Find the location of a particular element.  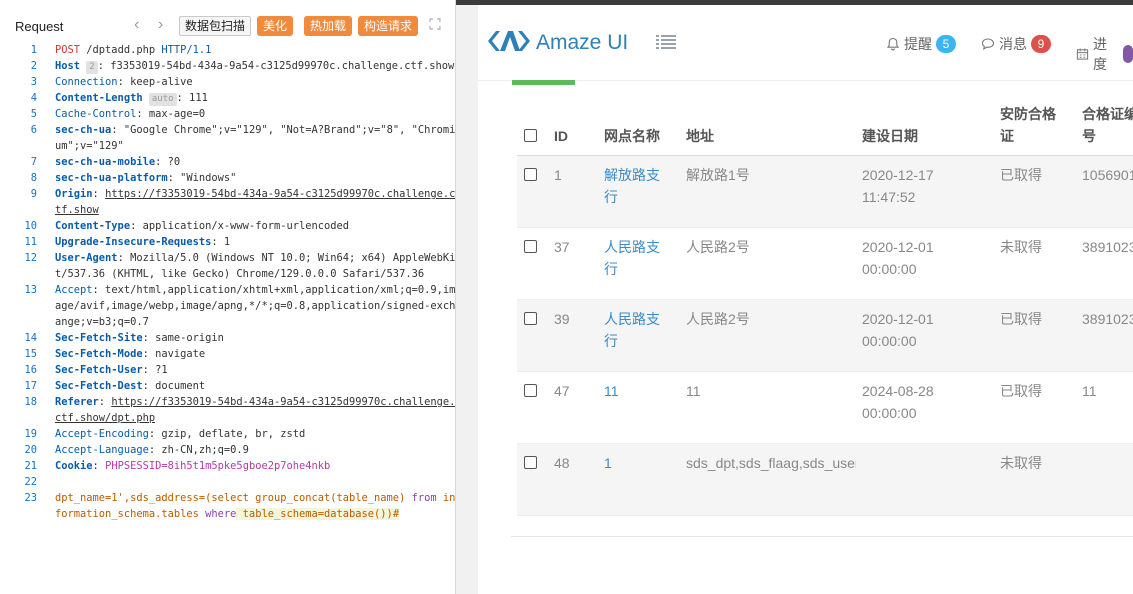

table-row: 48 1 sds_dpt,sds_flaag,sds_user 未取得 is located at coordinates (825, 480).